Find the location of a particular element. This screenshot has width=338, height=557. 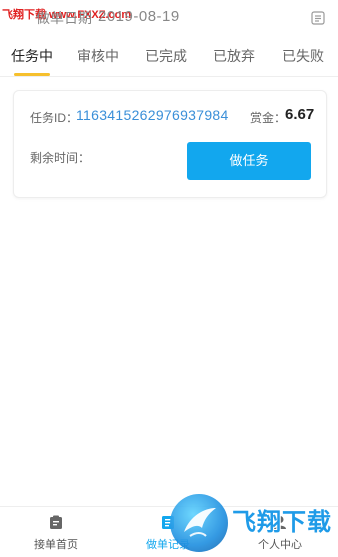

status-tabs: 任务中 审核中 已完成 已放弃 已失败 is located at coordinates (169, 56).